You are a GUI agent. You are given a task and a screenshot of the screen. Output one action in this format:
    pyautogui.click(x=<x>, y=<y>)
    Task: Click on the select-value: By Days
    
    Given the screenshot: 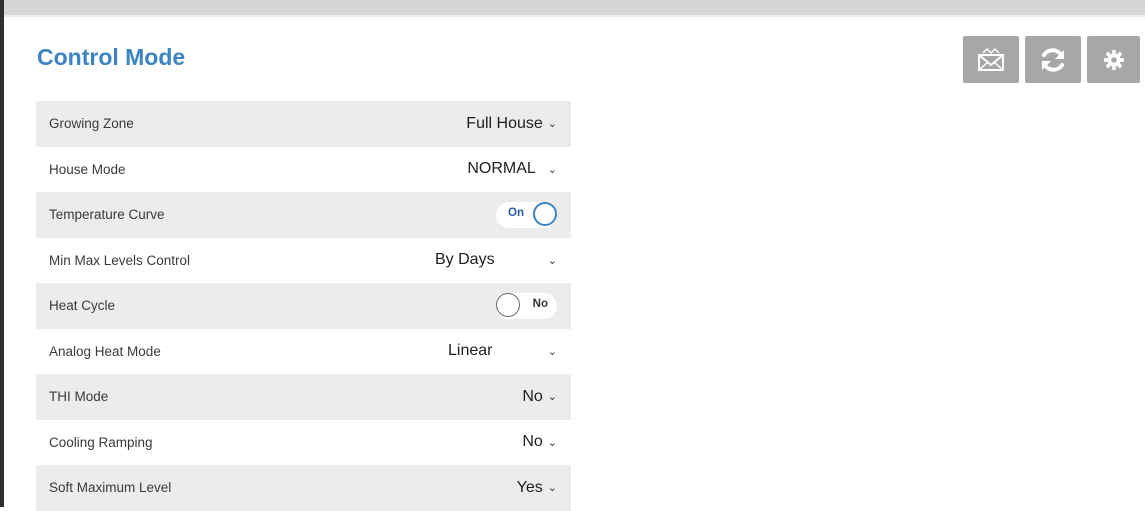 What is the action you would take?
    pyautogui.click(x=465, y=260)
    